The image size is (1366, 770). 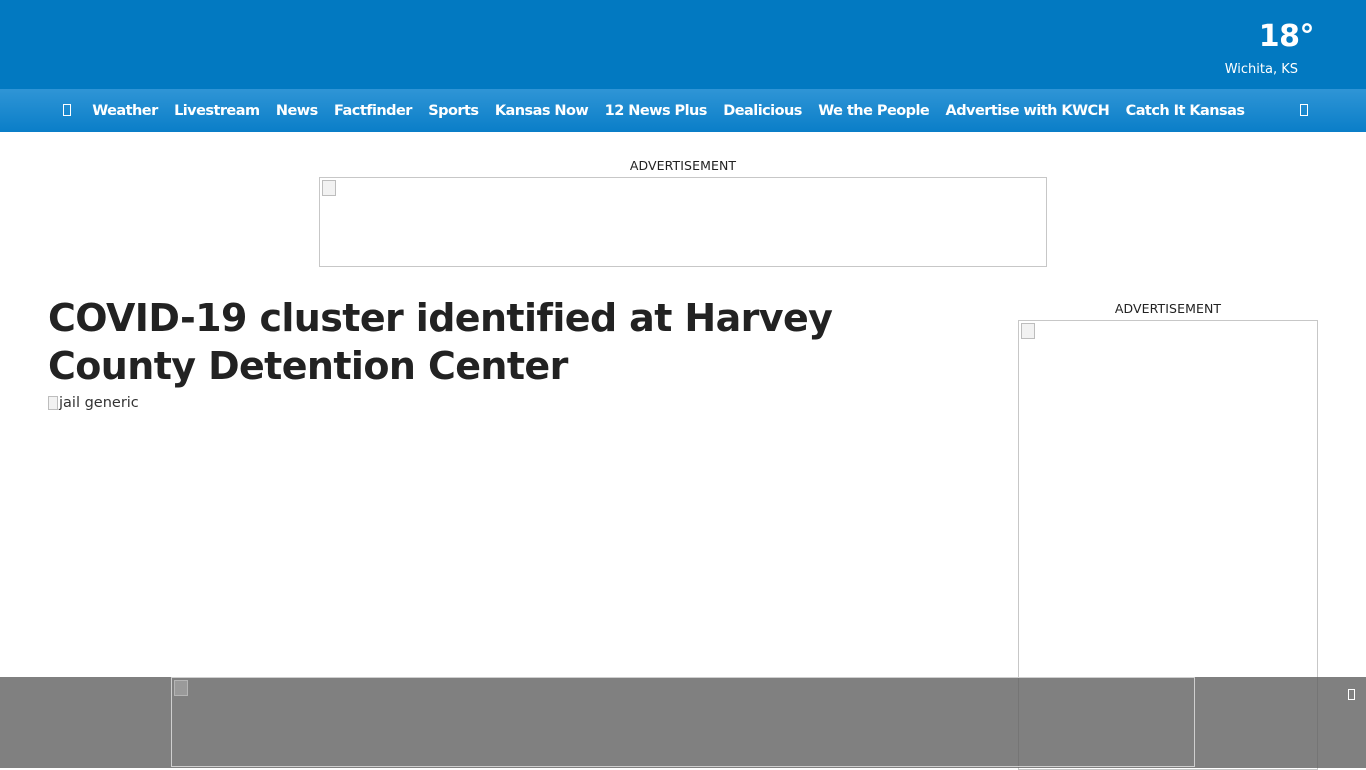 I want to click on nav-item-advertise: Advertise with KWCH, so click(x=1027, y=111).